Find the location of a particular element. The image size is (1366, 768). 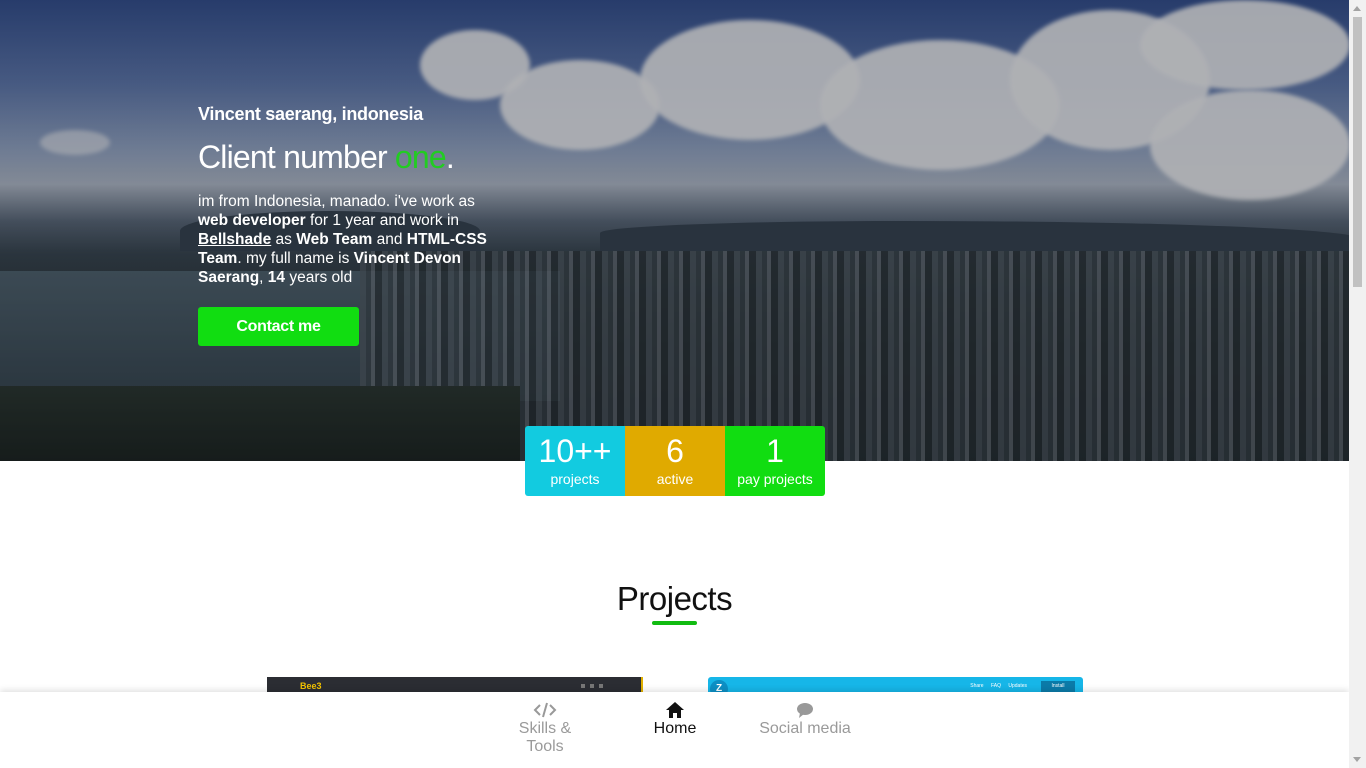

hero-headline: Client number one. is located at coordinates (348, 157).